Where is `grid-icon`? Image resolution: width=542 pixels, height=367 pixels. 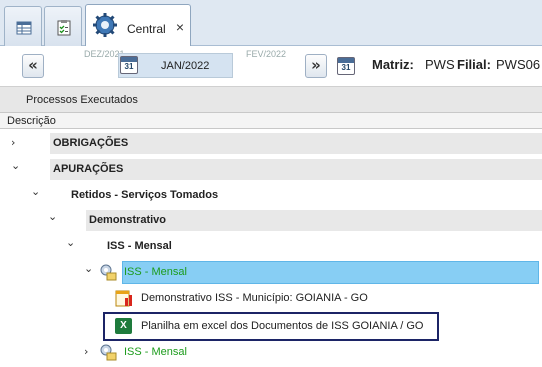 grid-icon is located at coordinates (24, 28).